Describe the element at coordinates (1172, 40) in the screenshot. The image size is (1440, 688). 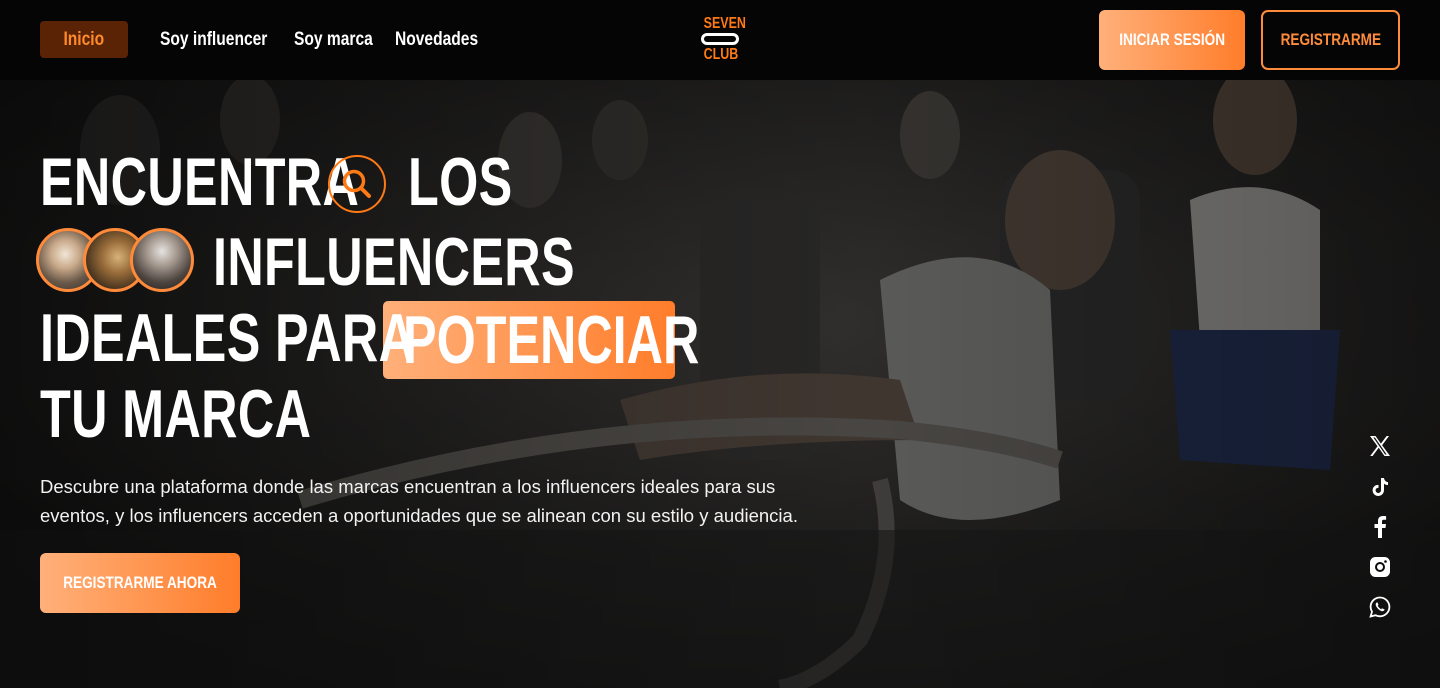
I see `login-button: INICIAR SESIÓN` at that location.